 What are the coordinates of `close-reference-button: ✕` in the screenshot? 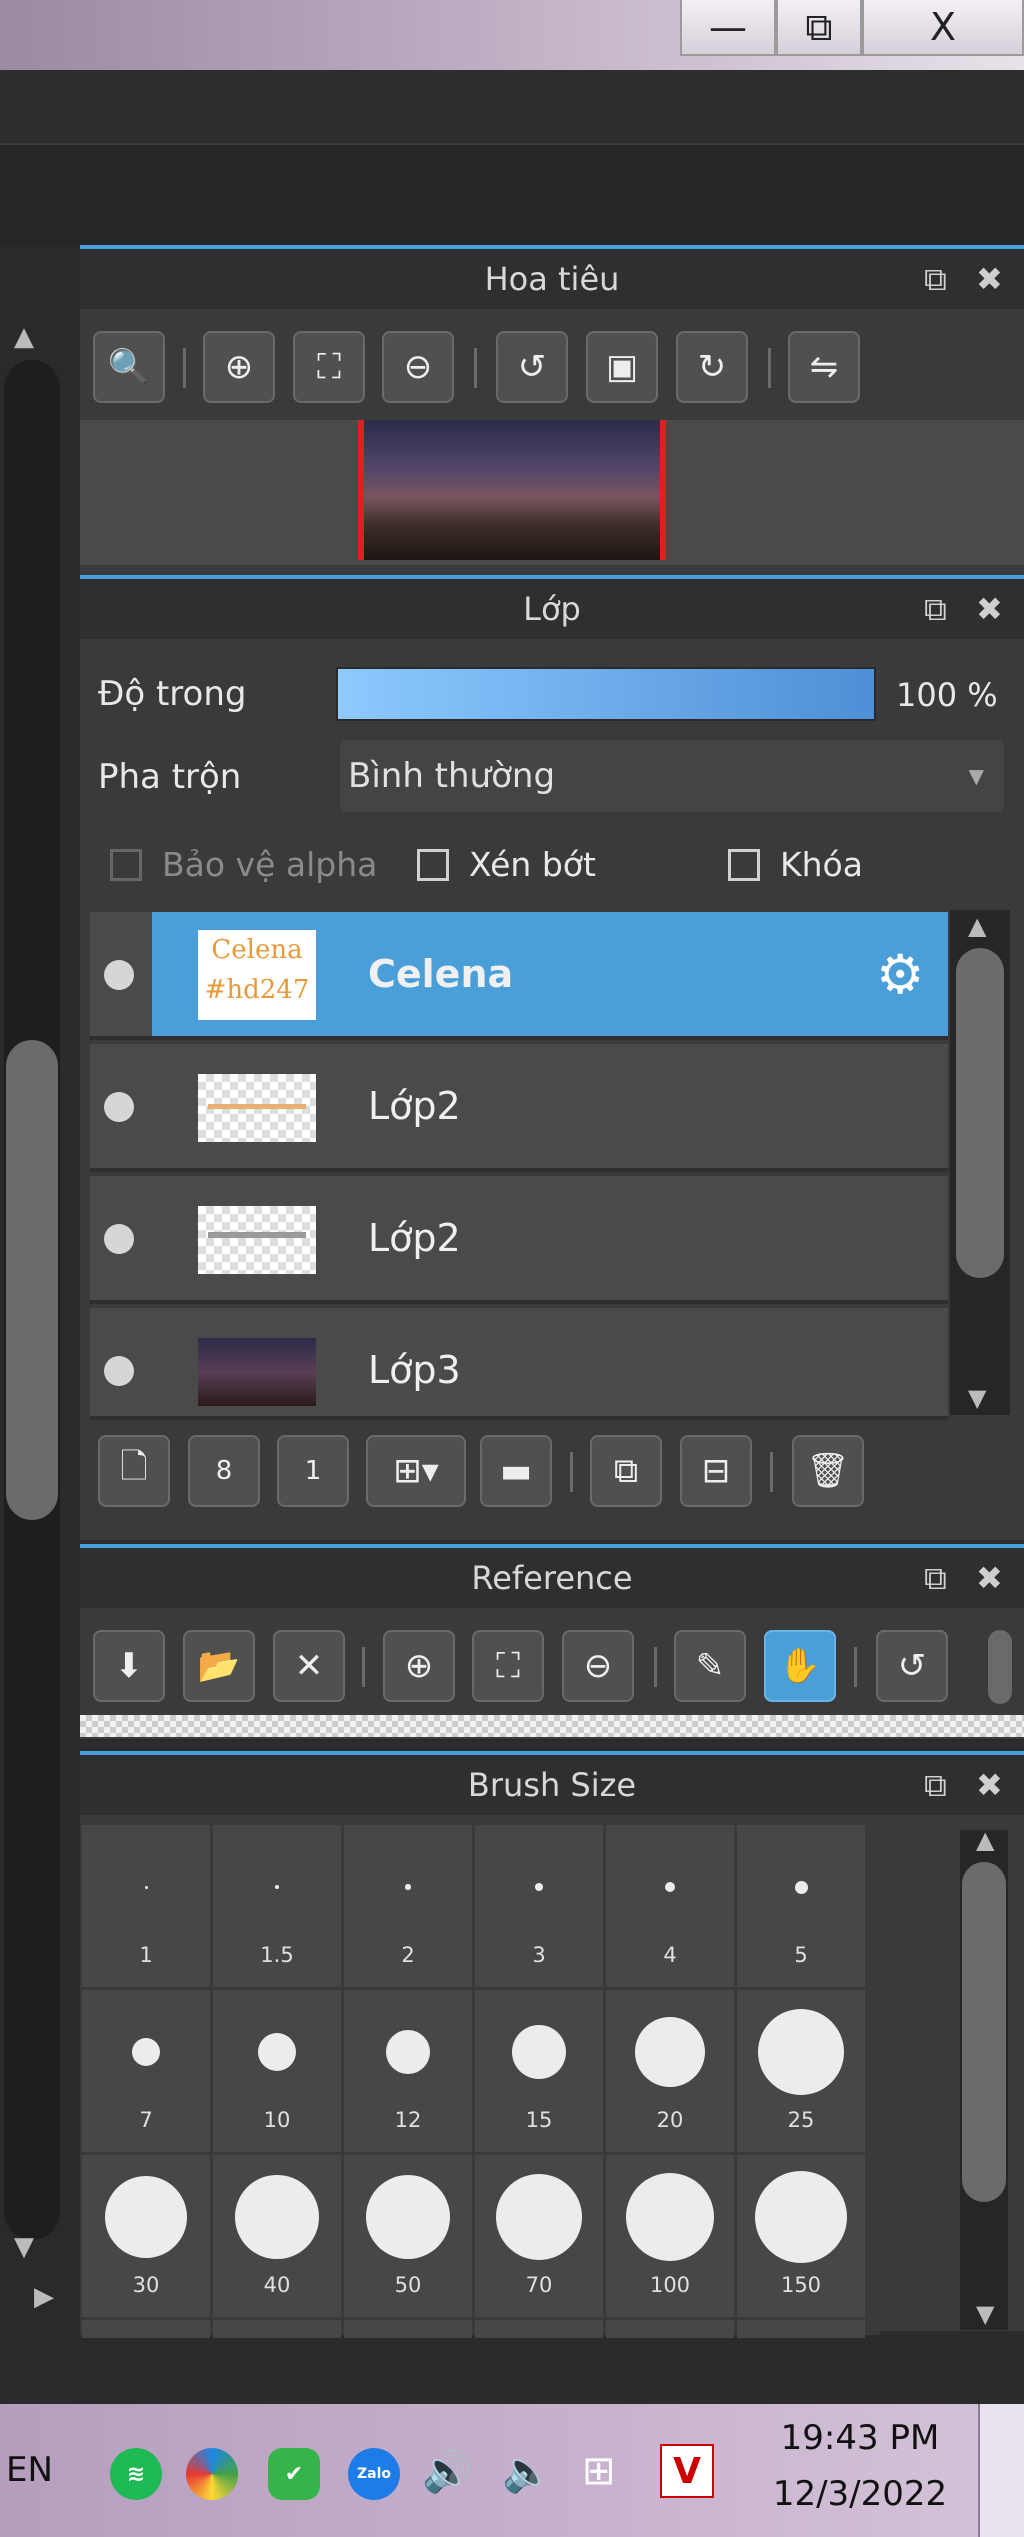 It's located at (309, 1666).